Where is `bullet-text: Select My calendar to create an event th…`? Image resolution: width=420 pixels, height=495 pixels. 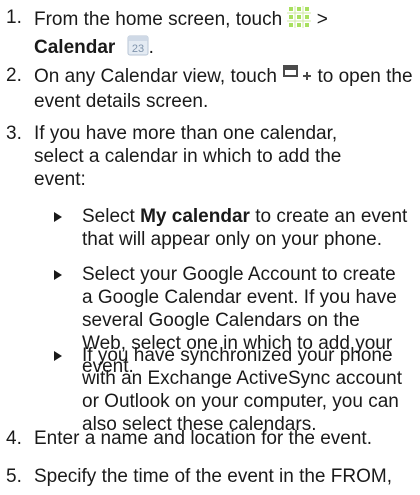
bullet-text: Select My calendar to create an event th… is located at coordinates (245, 228).